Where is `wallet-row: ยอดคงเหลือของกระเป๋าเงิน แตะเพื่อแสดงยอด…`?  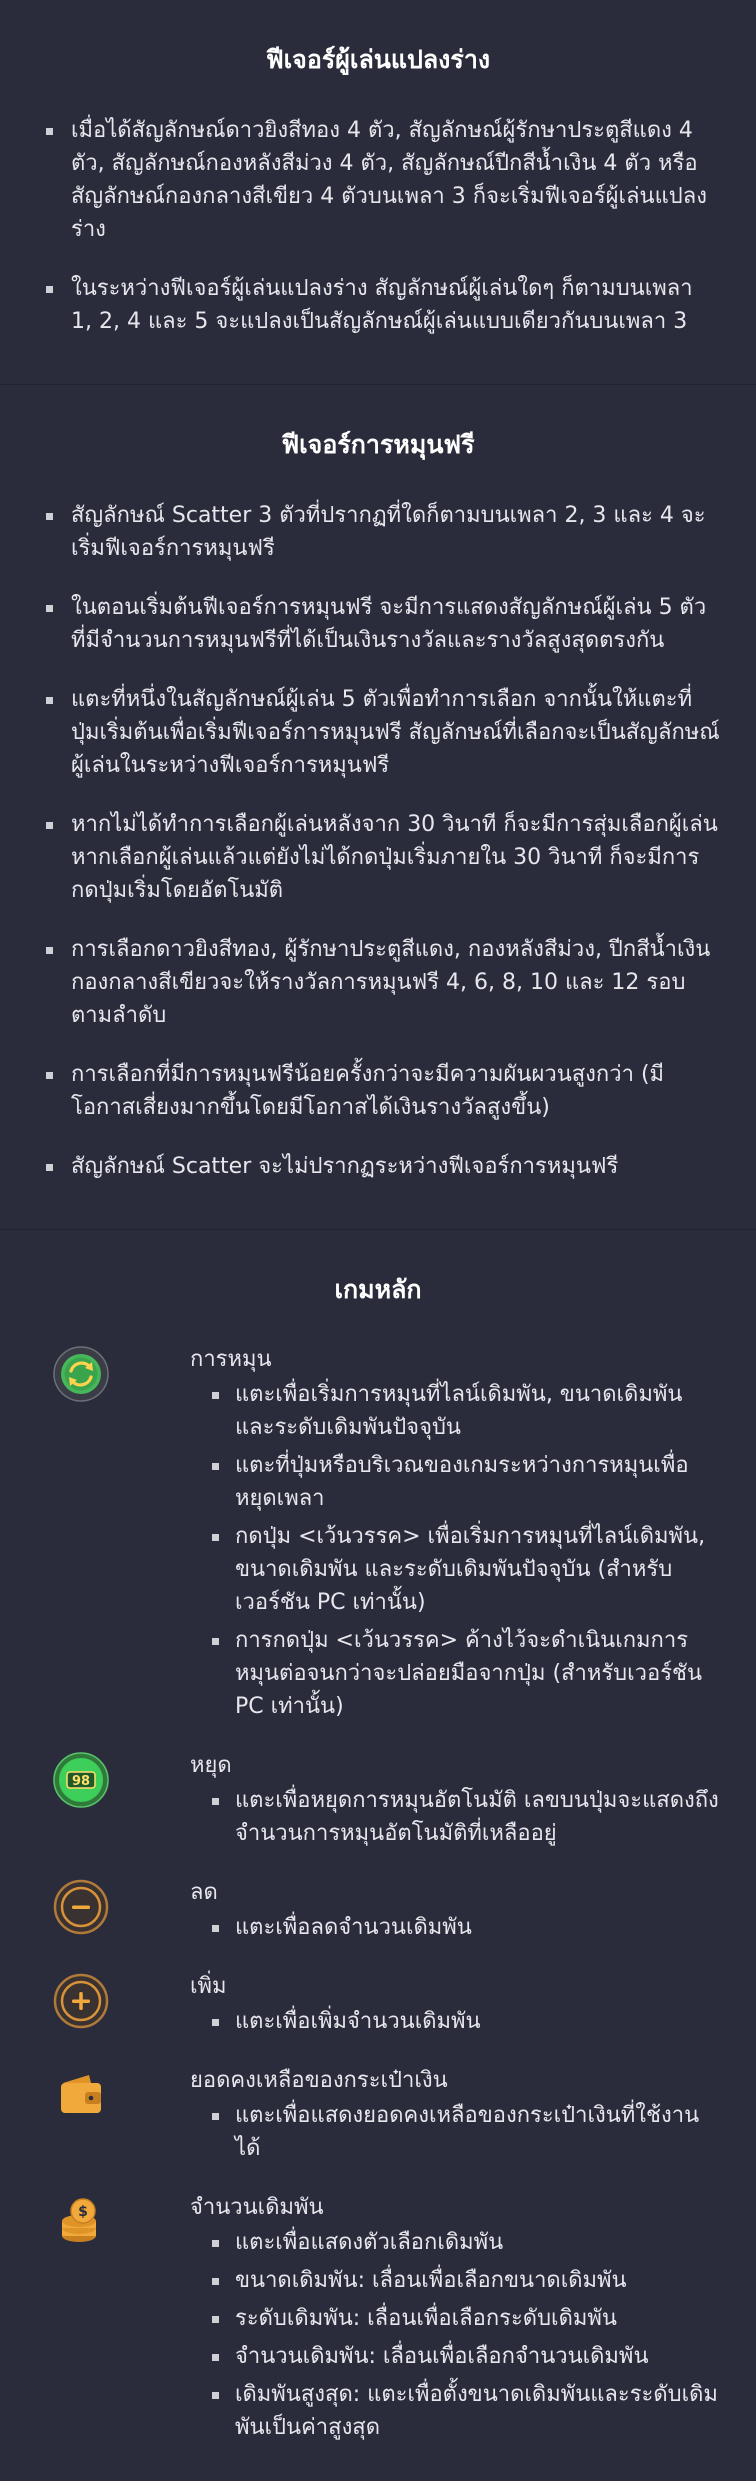 wallet-row: ยอดคงเหลือของกระเป๋าเงิน แตะเพื่อแสดงยอด… is located at coordinates (383, 2117).